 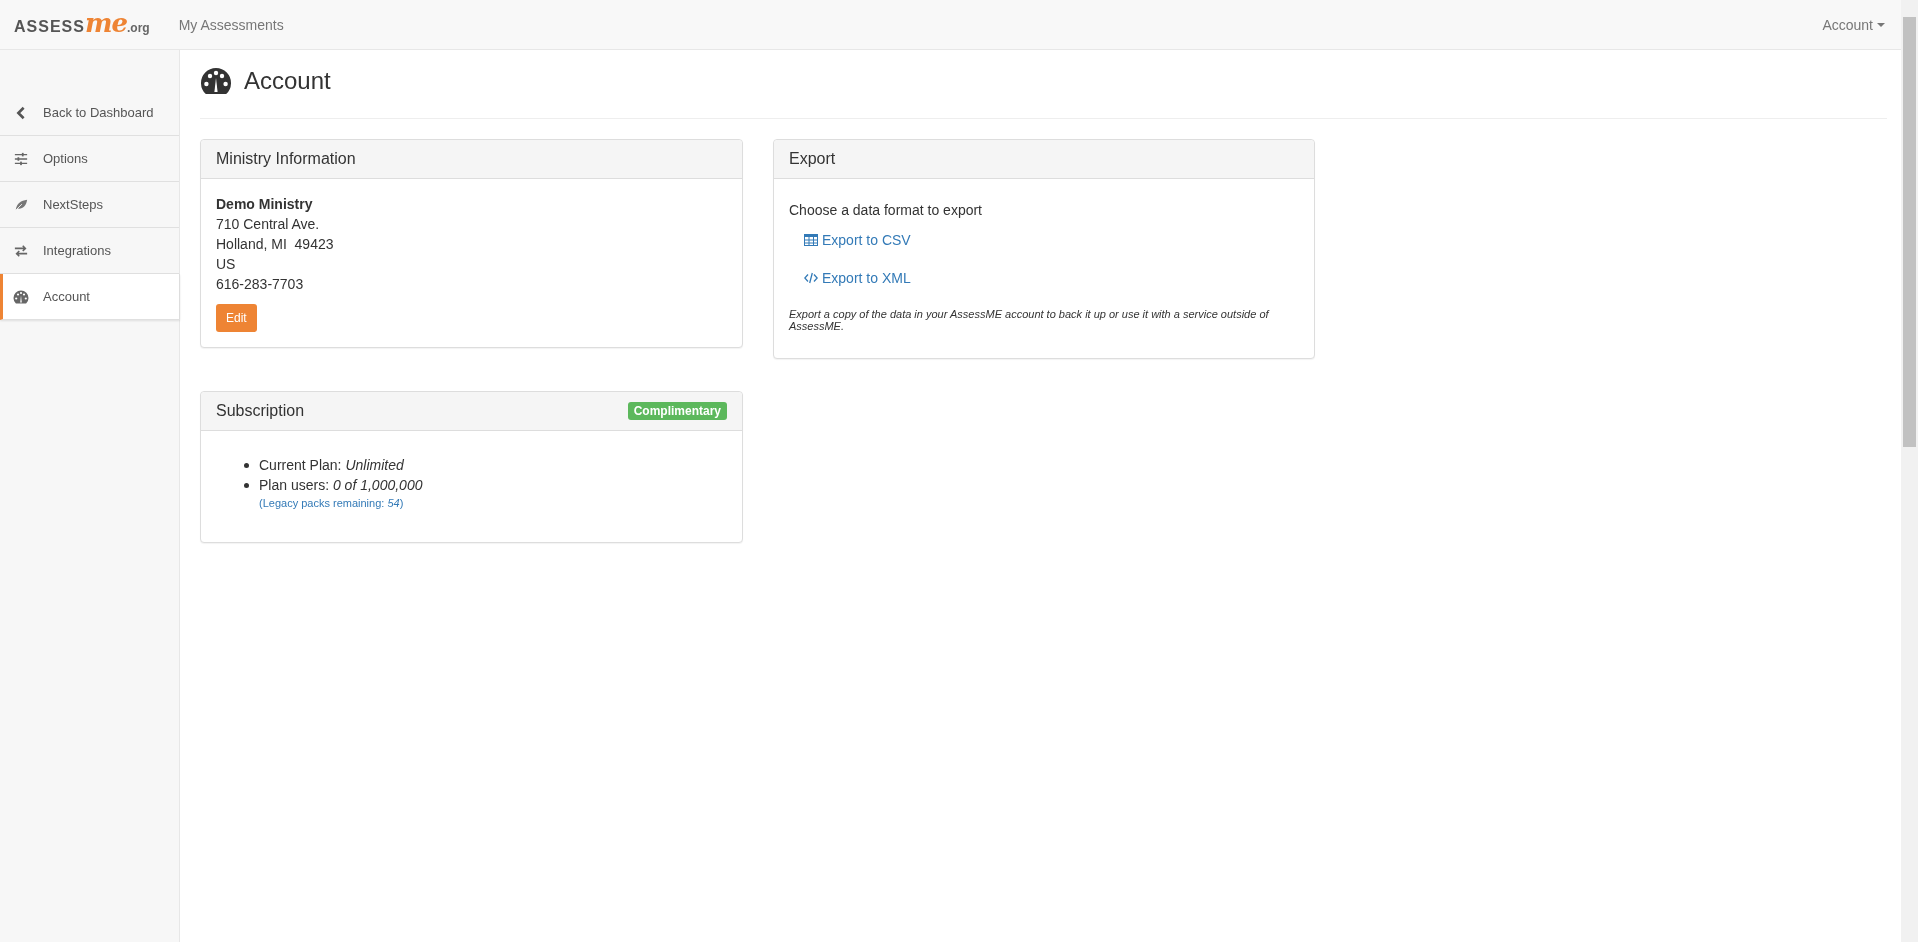 What do you see at coordinates (21, 250) in the screenshot?
I see `exchange-arrows-icon` at bounding box center [21, 250].